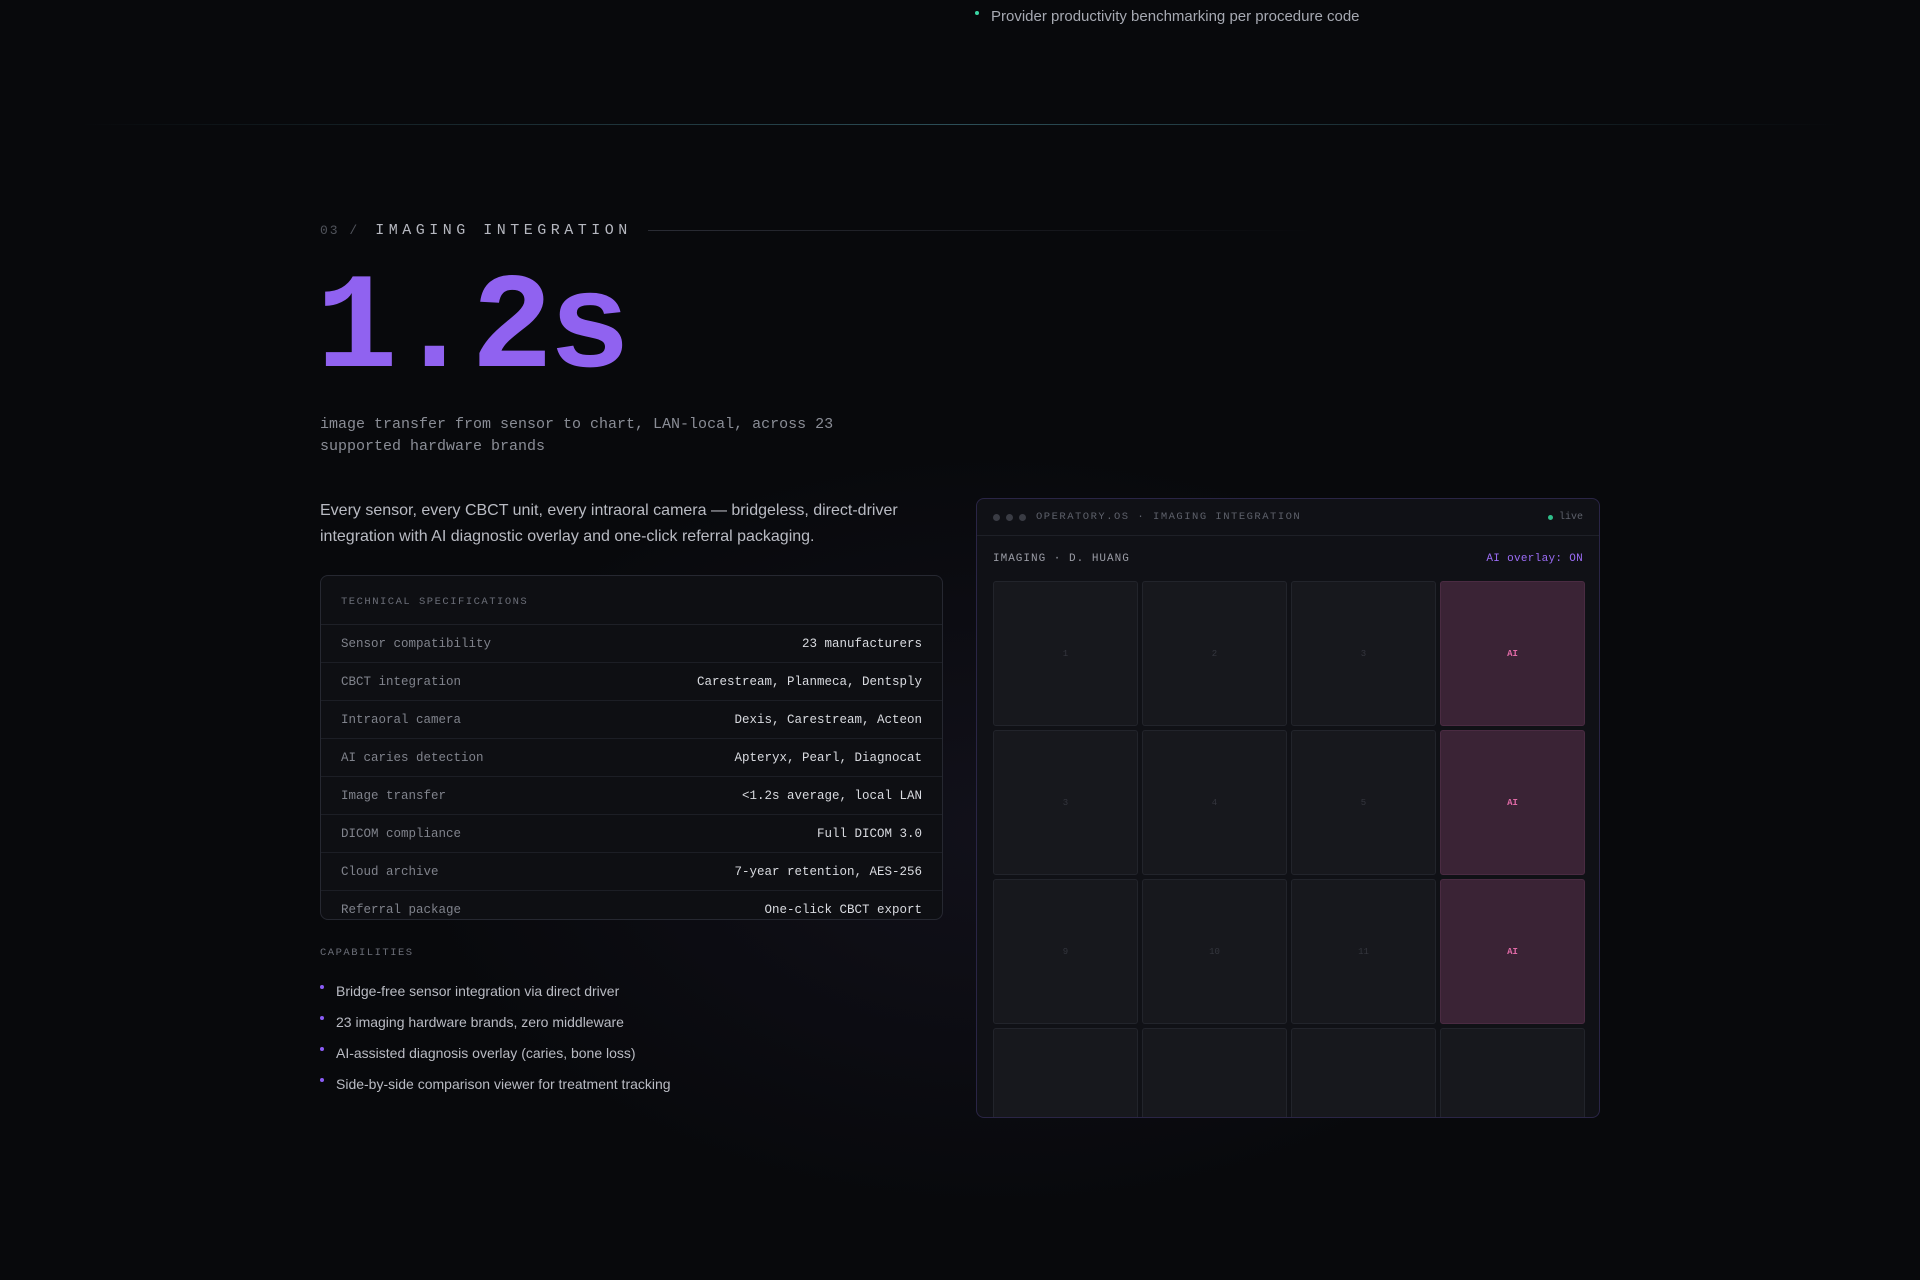 The height and width of the screenshot is (1280, 1920). Describe the element at coordinates (340, 230) in the screenshot. I see `section-number: 03 /` at that location.